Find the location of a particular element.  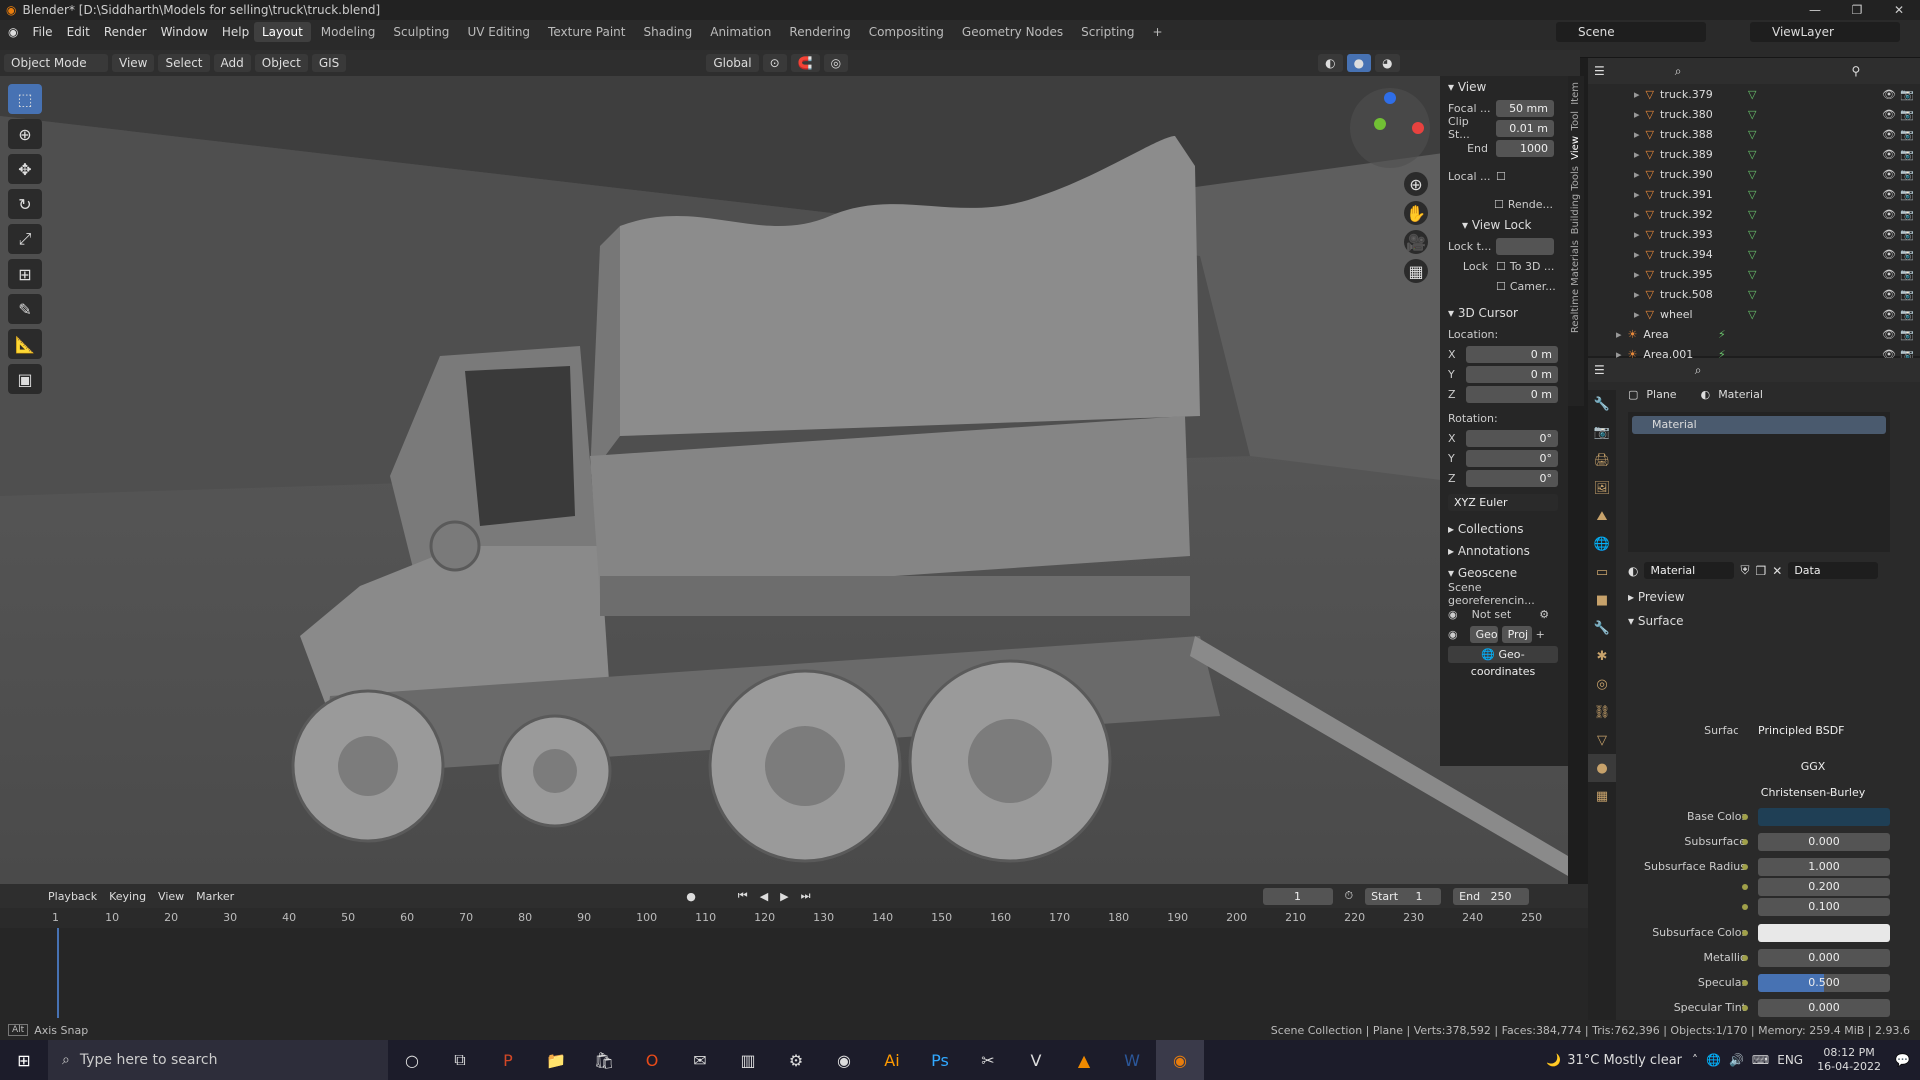

outliner-search-icon: ⌕ is located at coordinates (1678, 71).